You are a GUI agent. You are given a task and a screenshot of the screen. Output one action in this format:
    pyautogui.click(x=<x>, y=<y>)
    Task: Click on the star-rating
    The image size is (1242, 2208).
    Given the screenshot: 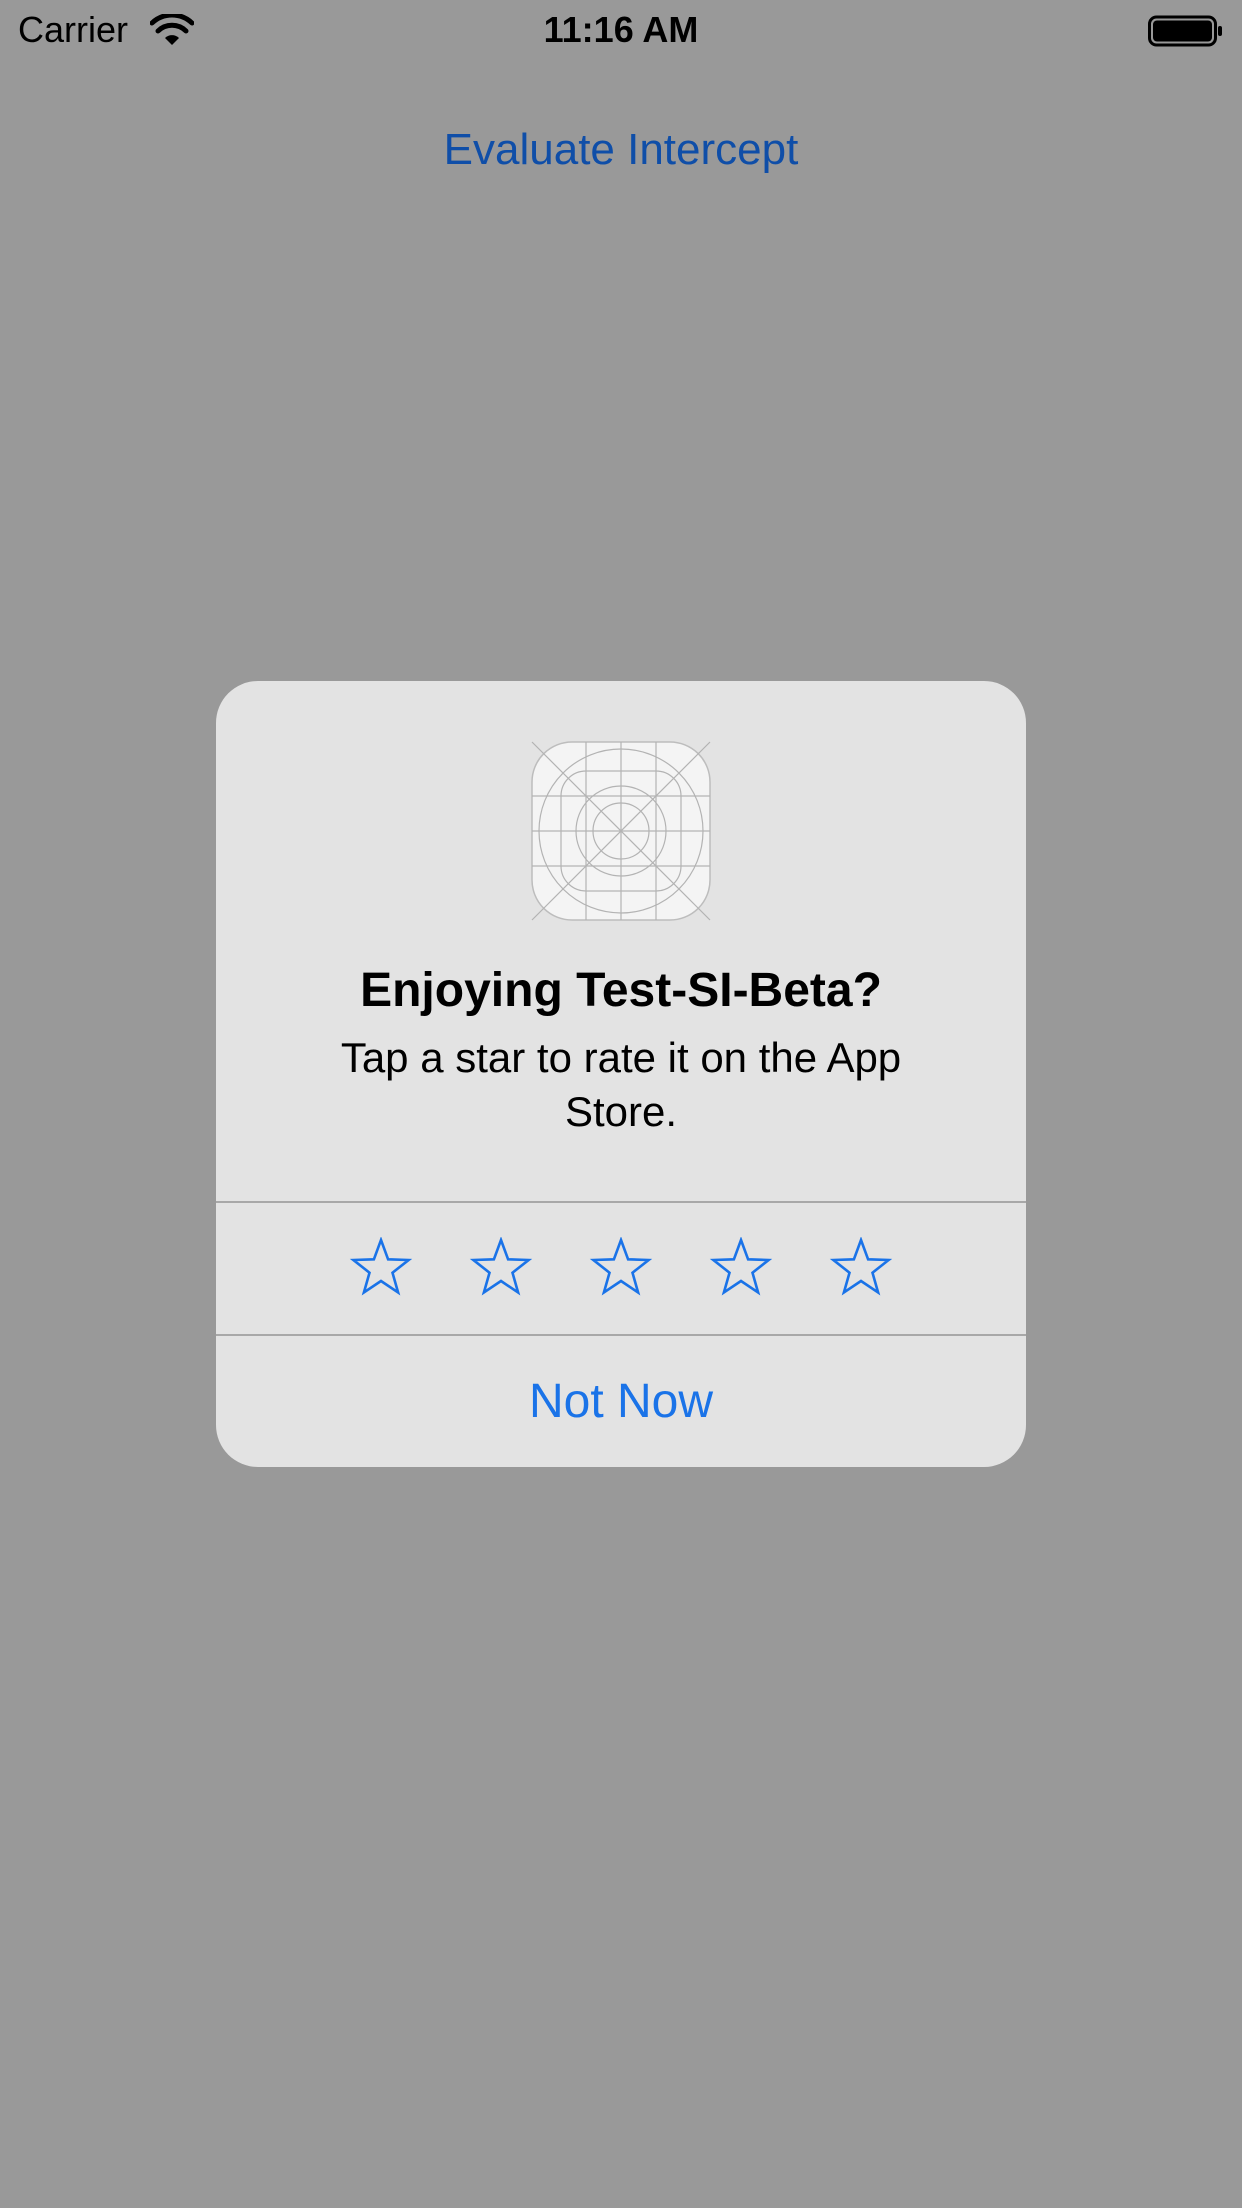 What is the action you would take?
    pyautogui.click(x=621, y=1268)
    